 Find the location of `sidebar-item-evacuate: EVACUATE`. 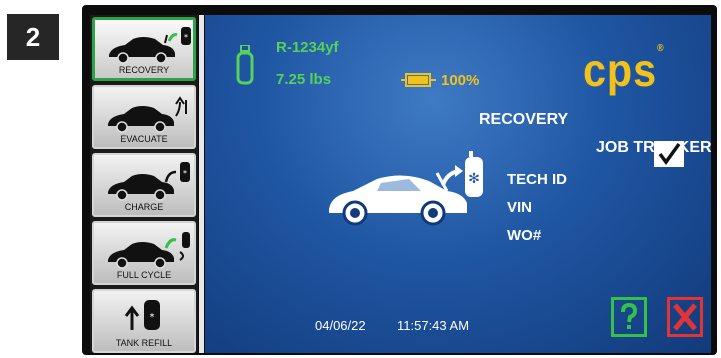

sidebar-item-evacuate: EVACUATE is located at coordinates (144, 117).